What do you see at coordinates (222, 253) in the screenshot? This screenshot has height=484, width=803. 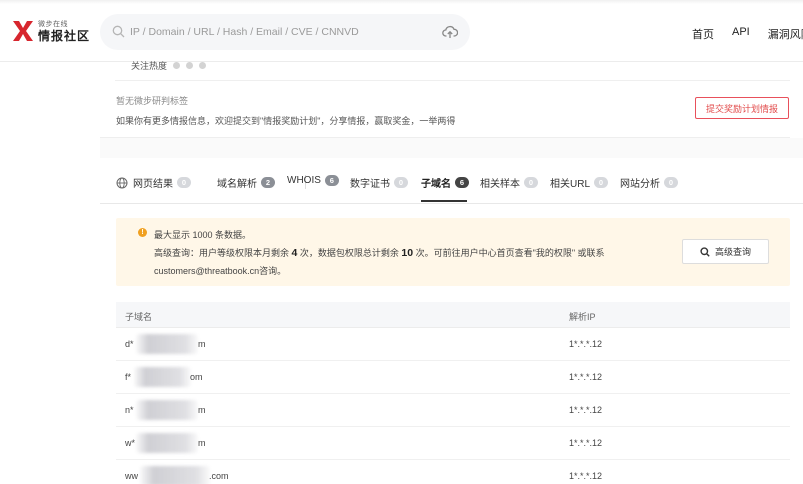 I see `notice-quota-prefix: 高级查询：用户等级权限本月剩余` at bounding box center [222, 253].